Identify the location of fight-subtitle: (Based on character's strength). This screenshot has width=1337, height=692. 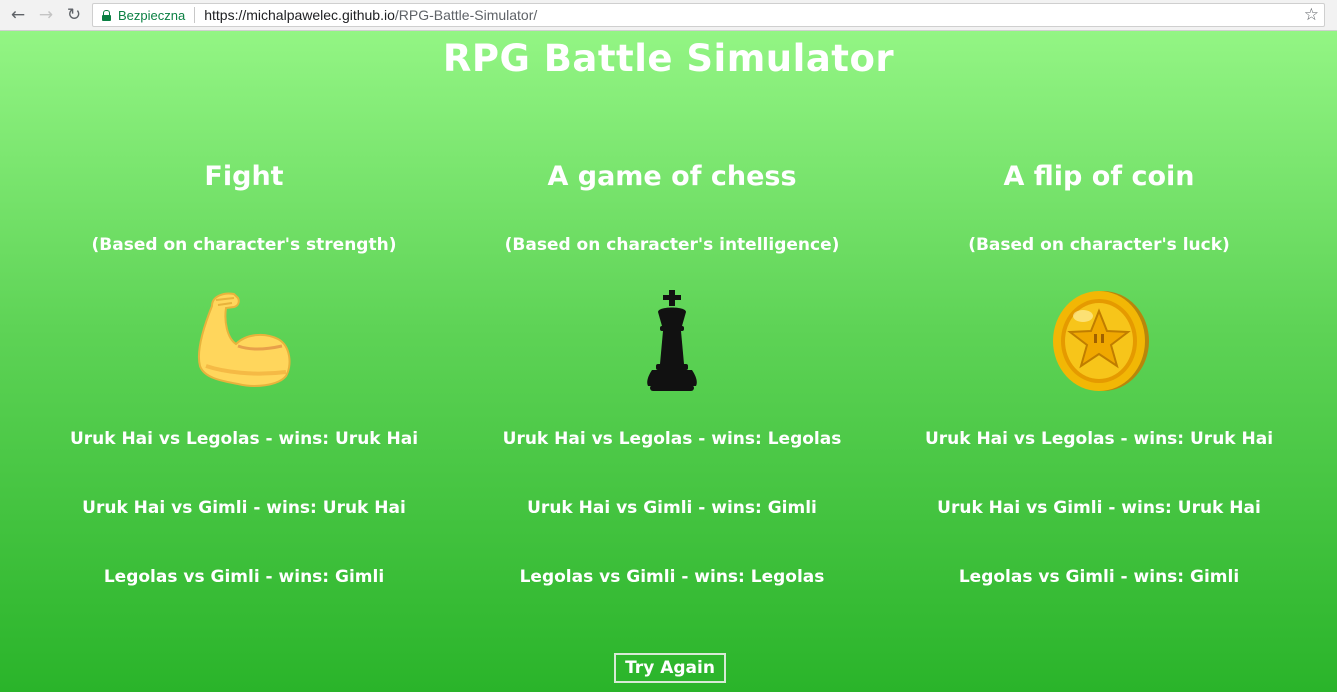
(244, 245).